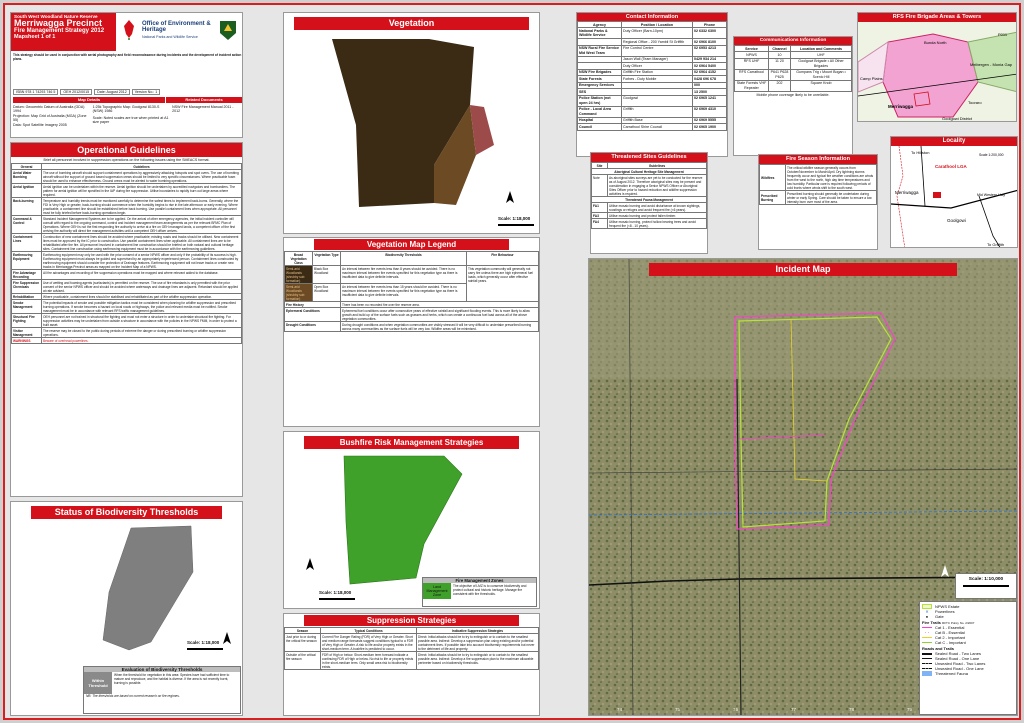 This screenshot has width=1024, height=723. I want to click on cat1-swatch, so click(927, 627).